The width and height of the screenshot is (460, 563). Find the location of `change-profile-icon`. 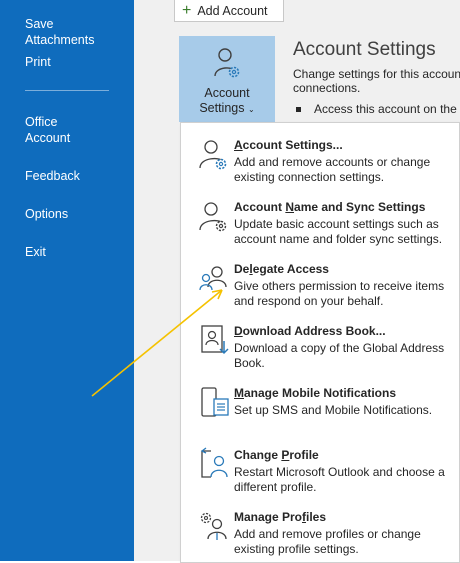

change-profile-icon is located at coordinates (214, 462).